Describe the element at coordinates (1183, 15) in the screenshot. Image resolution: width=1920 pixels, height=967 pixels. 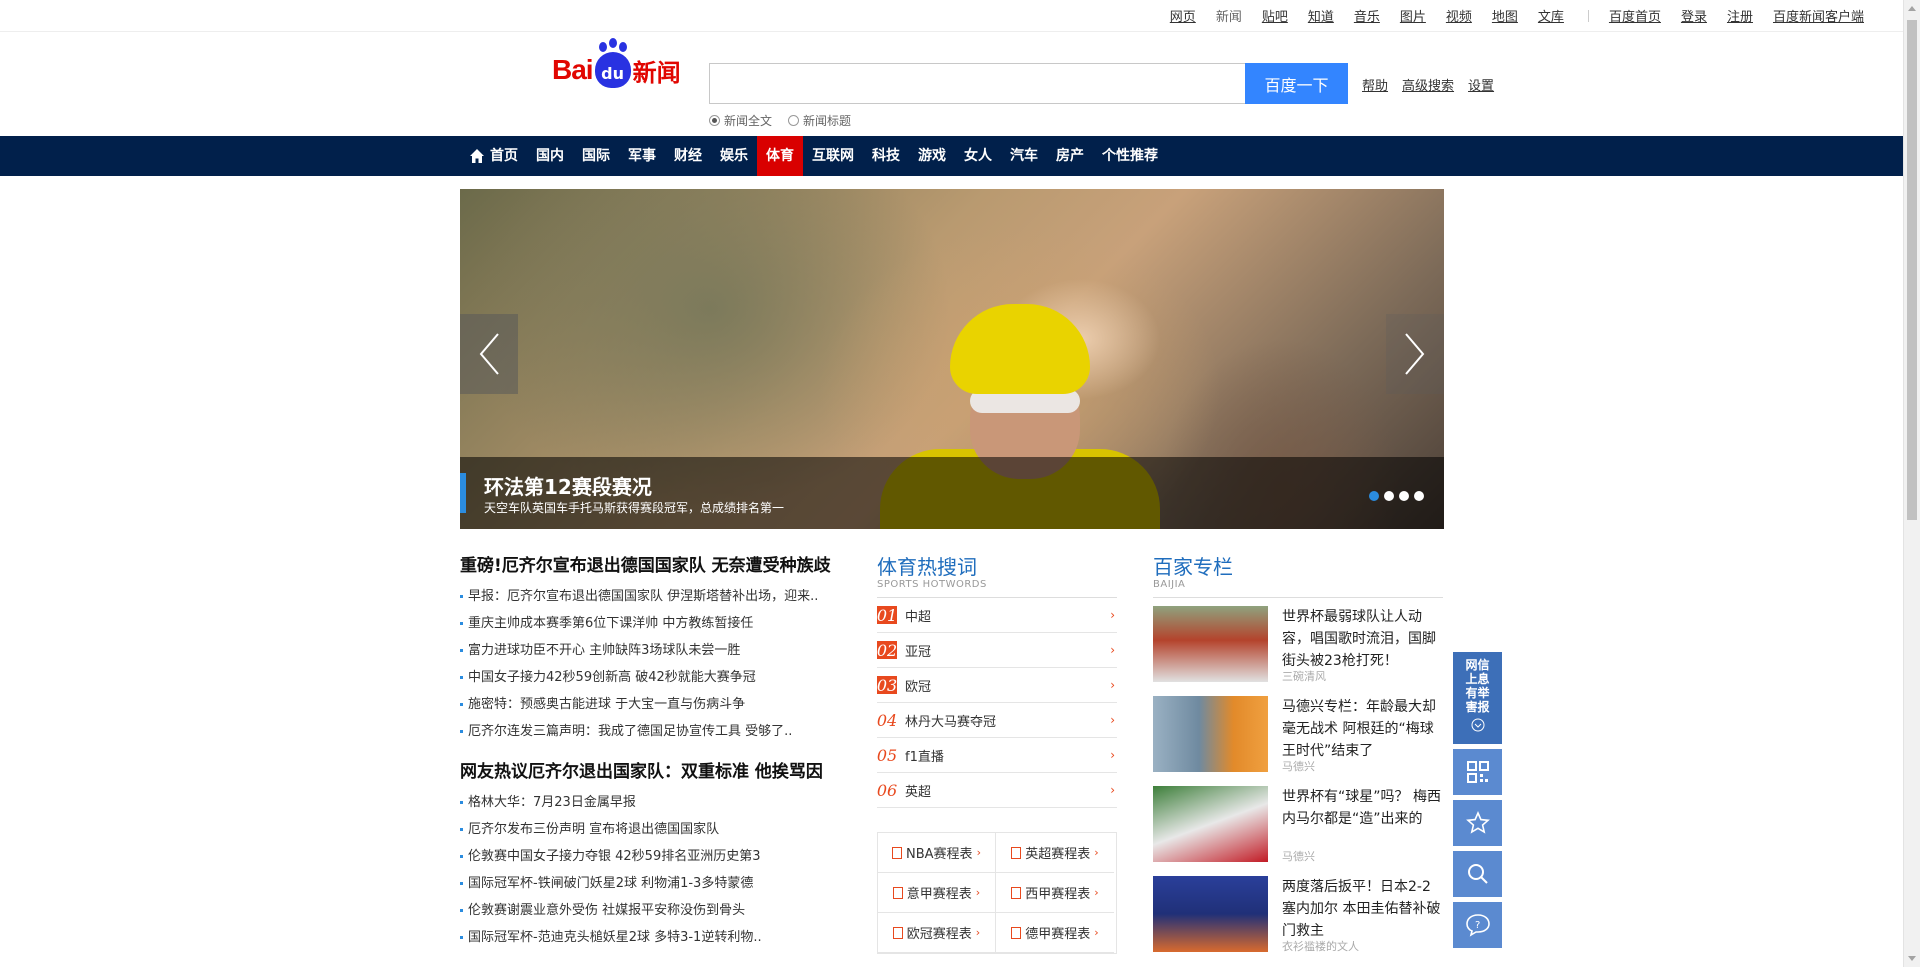
I see `top-link-web: 网页` at that location.